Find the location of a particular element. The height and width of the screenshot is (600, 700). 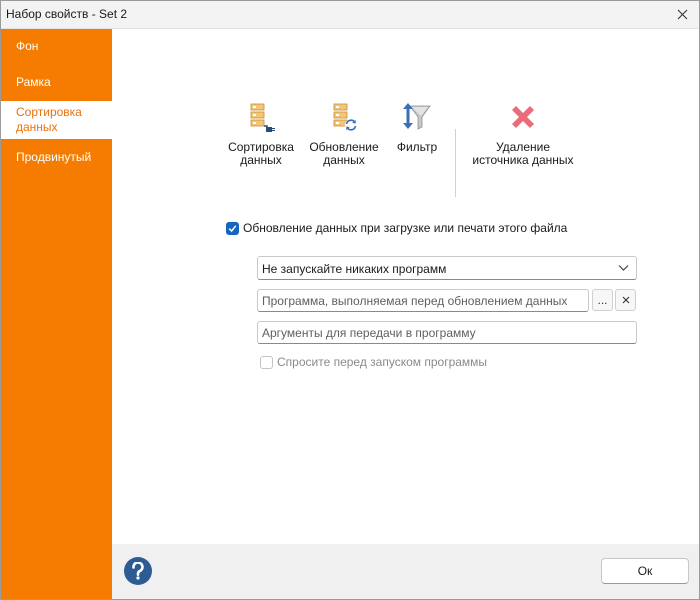

ok-button: Ок is located at coordinates (645, 571).